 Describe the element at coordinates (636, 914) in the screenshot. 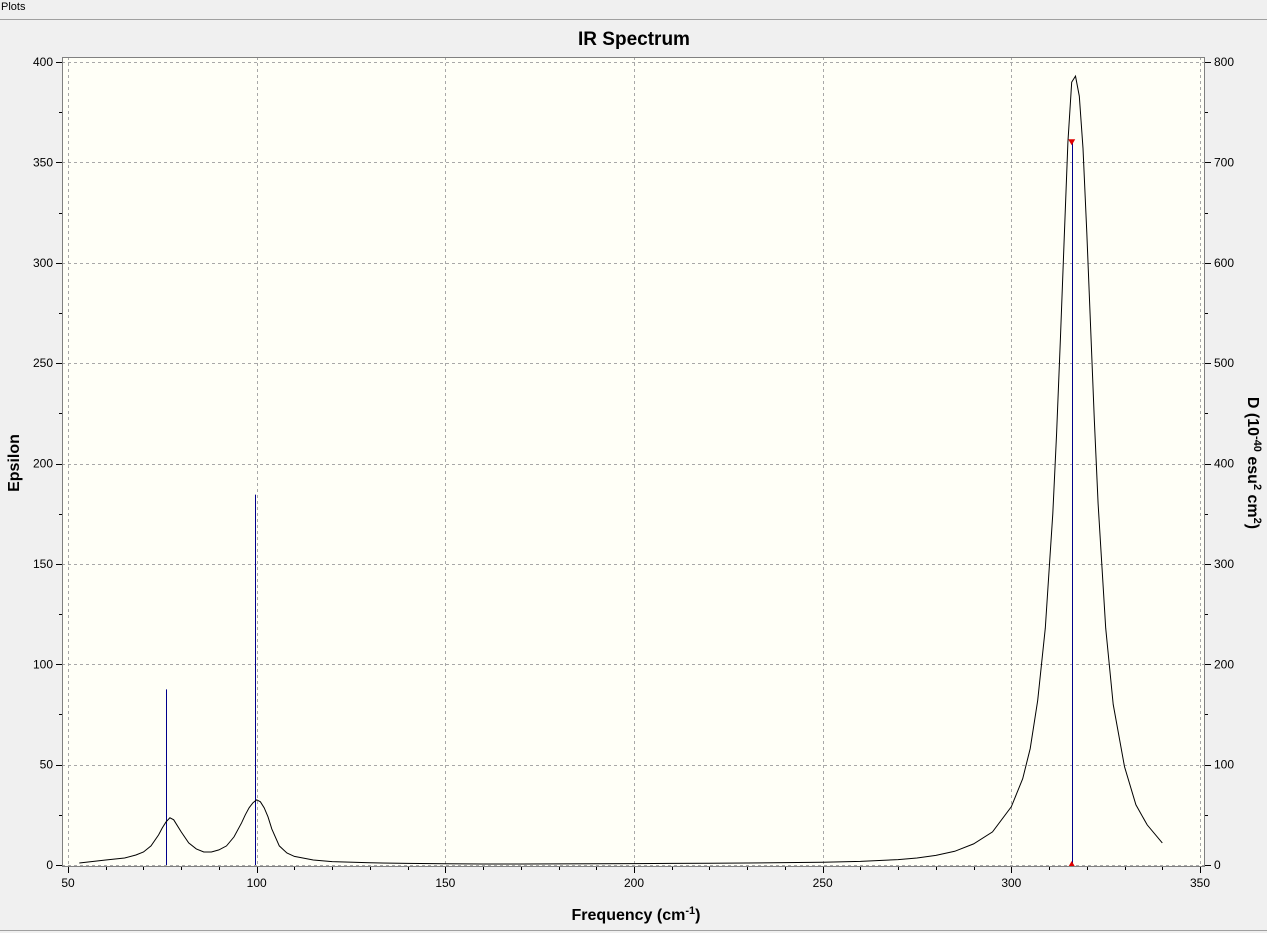

I see `x-axis-label: Frequency (cm-1)` at that location.